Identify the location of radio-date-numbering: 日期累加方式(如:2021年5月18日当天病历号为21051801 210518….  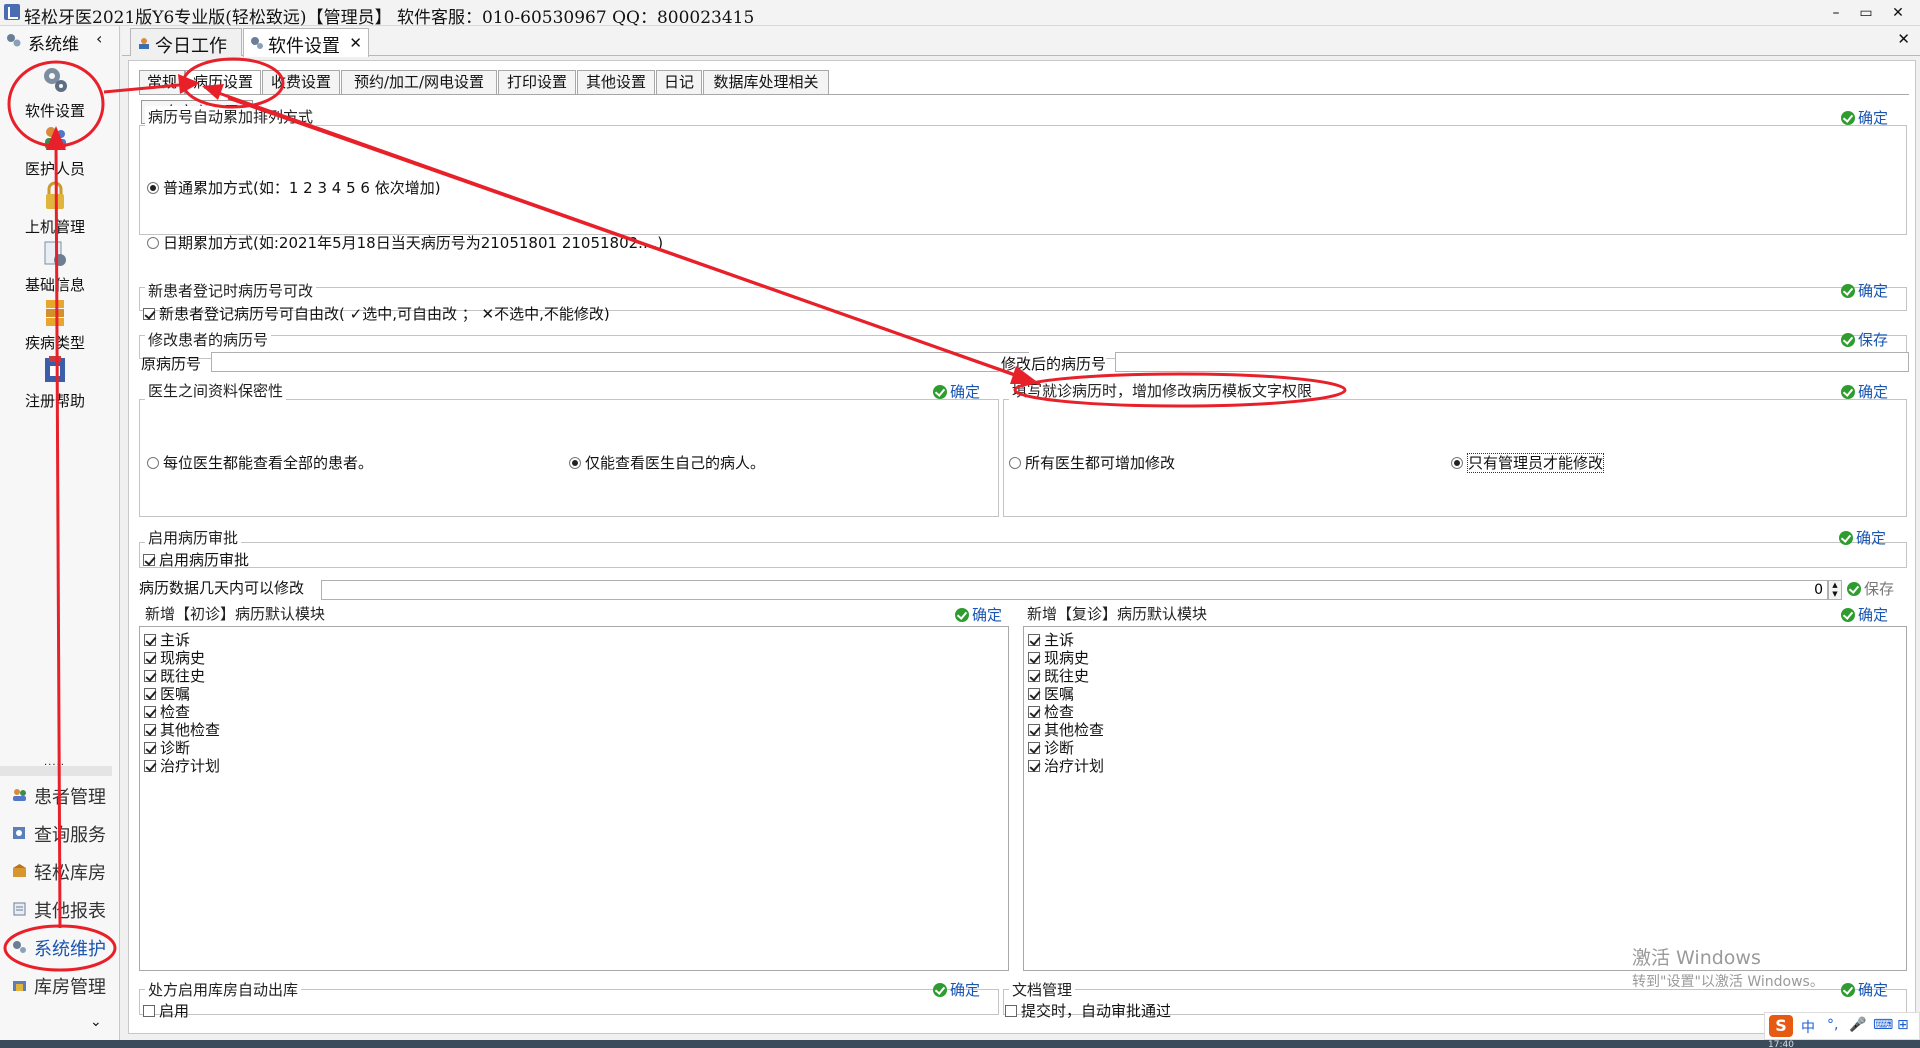
(405, 242).